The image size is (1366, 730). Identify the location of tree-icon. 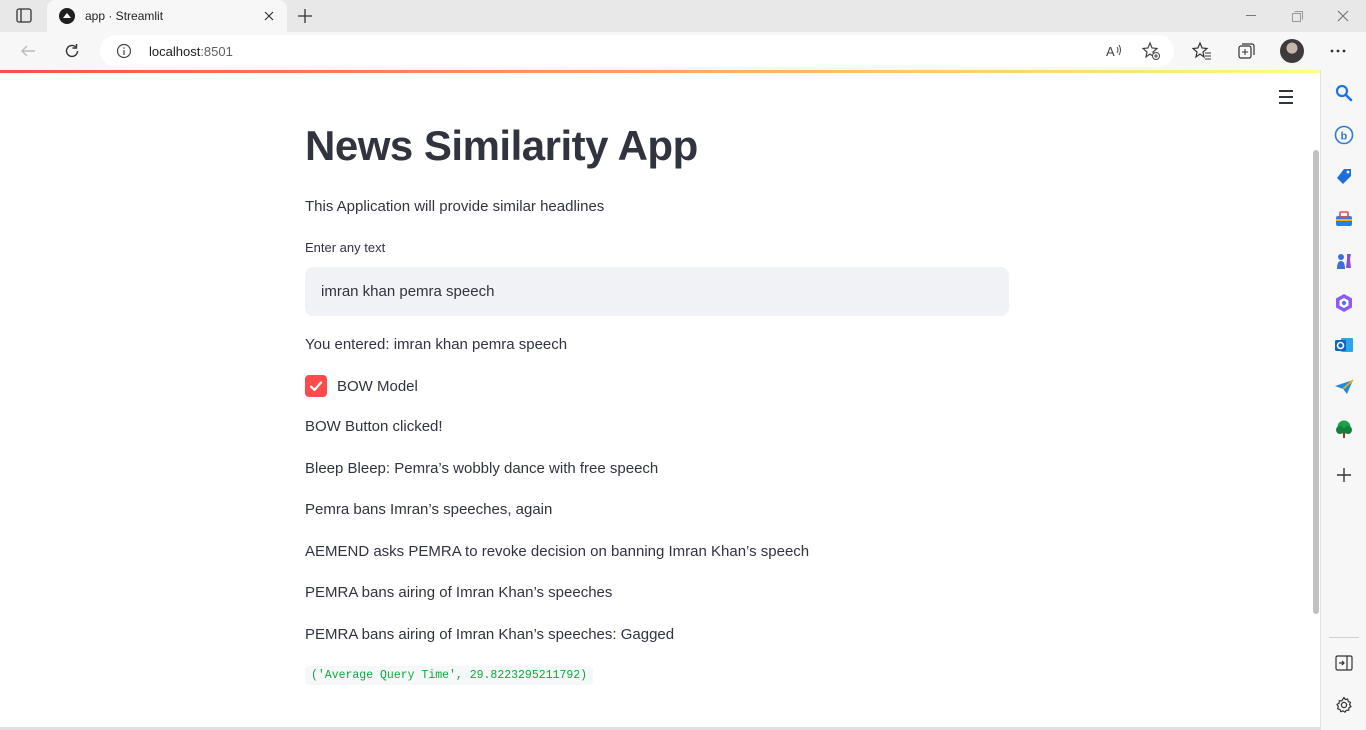
(1344, 429).